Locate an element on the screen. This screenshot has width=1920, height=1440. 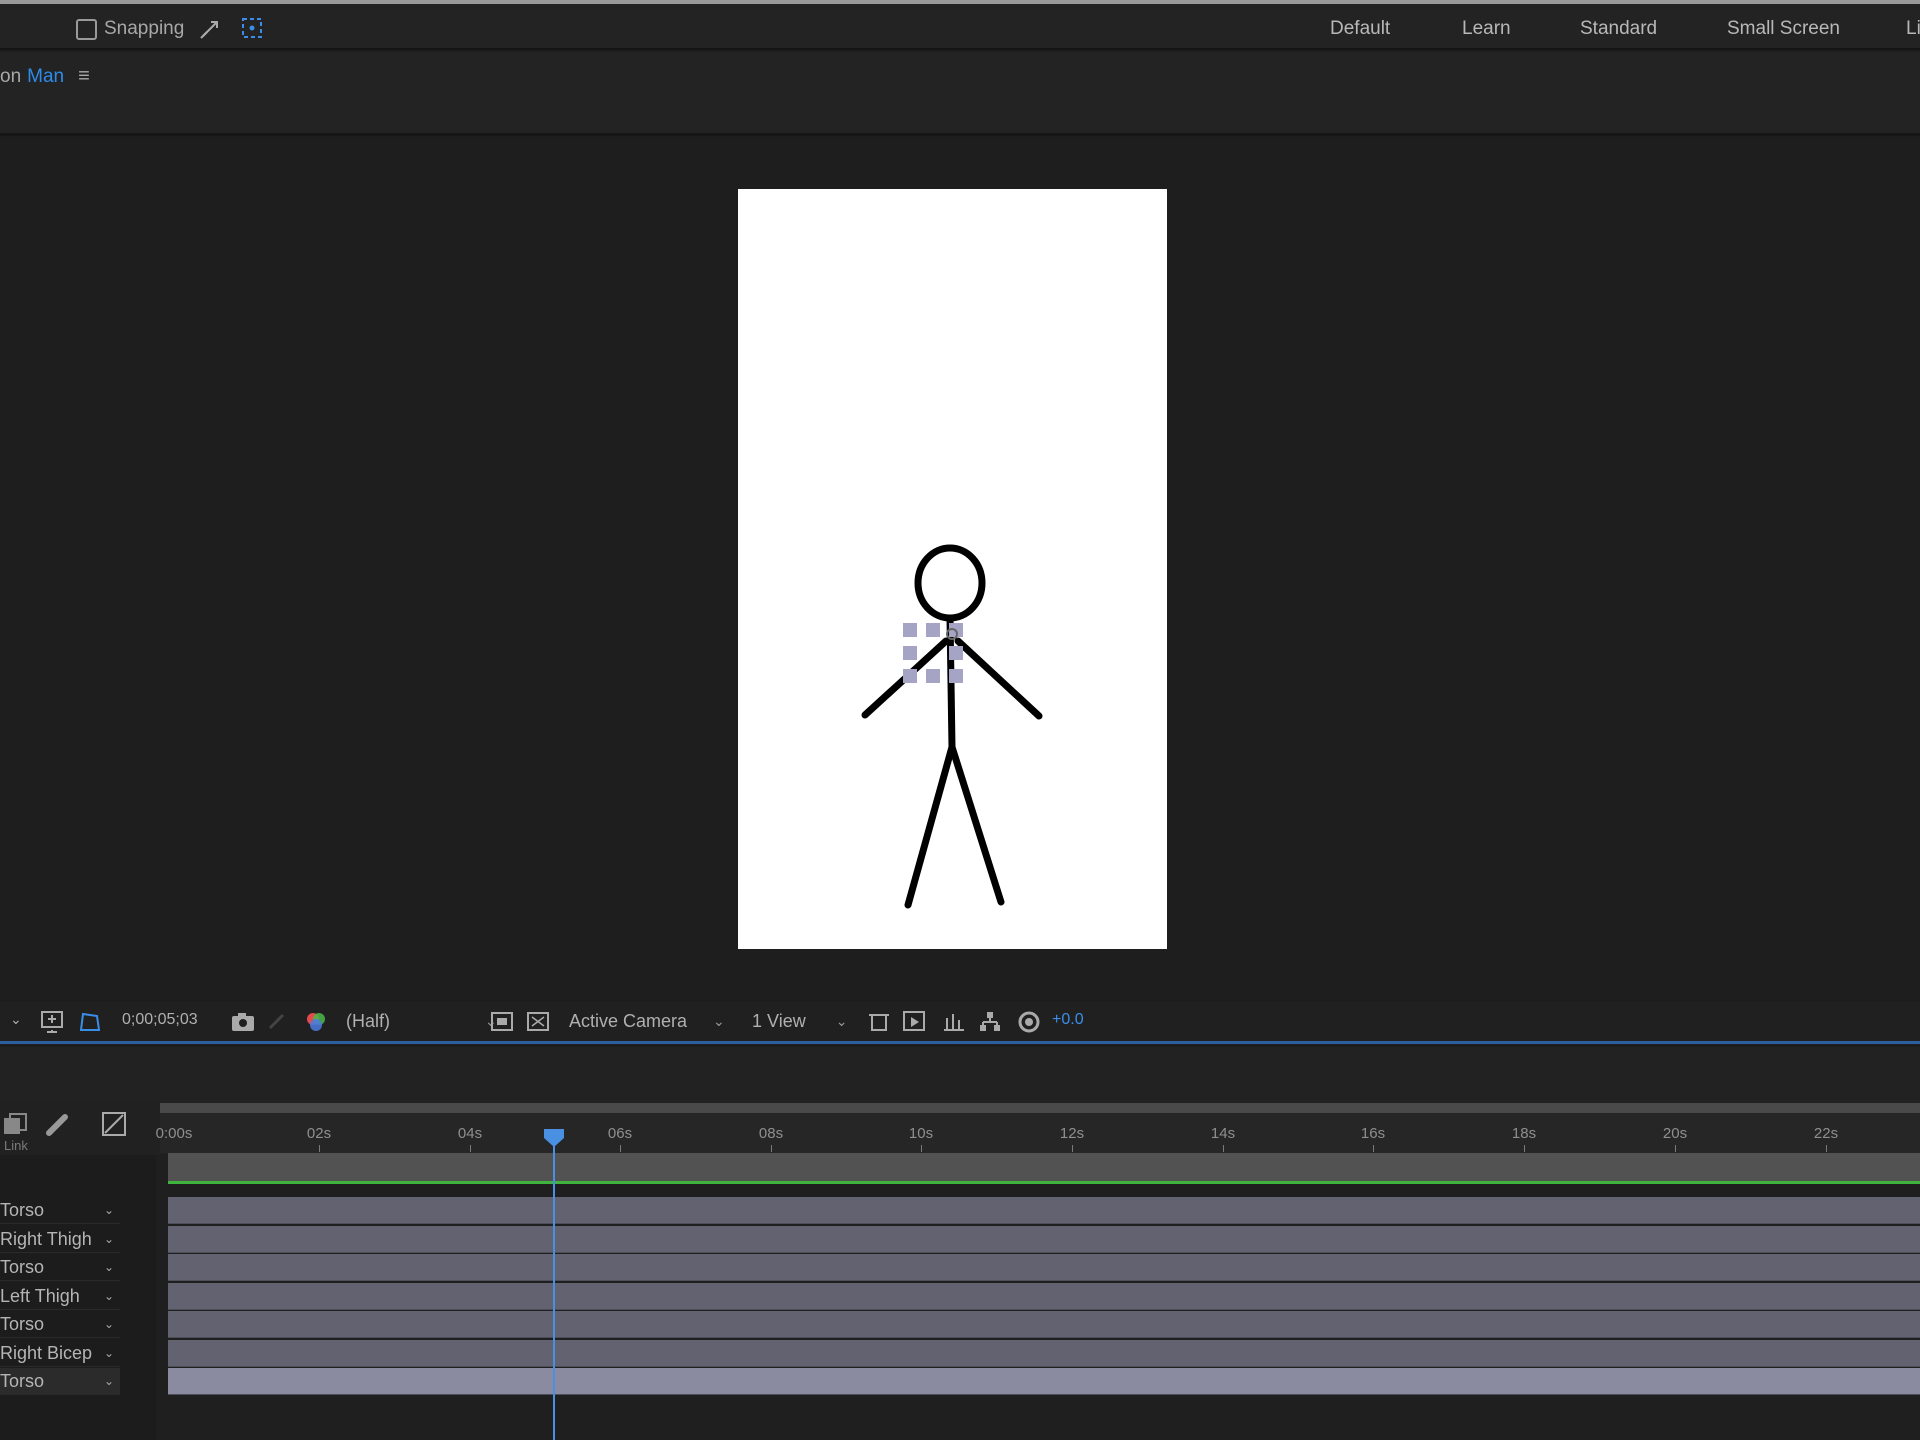
ruler-label: 10s is located at coordinates (921, 1133).